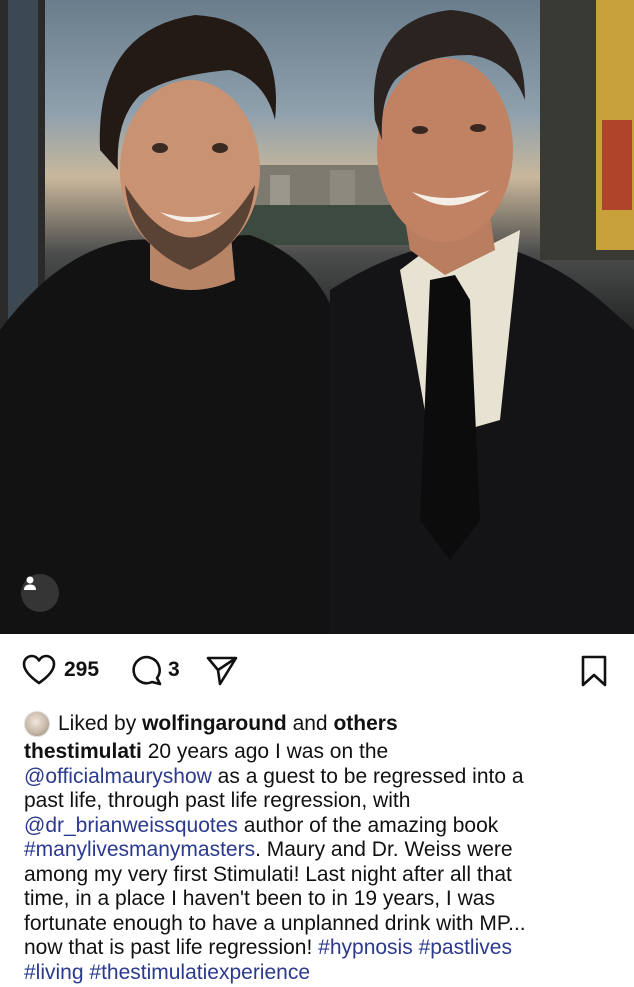  Describe the element at coordinates (37, 724) in the screenshot. I see `liker-avatar` at that location.